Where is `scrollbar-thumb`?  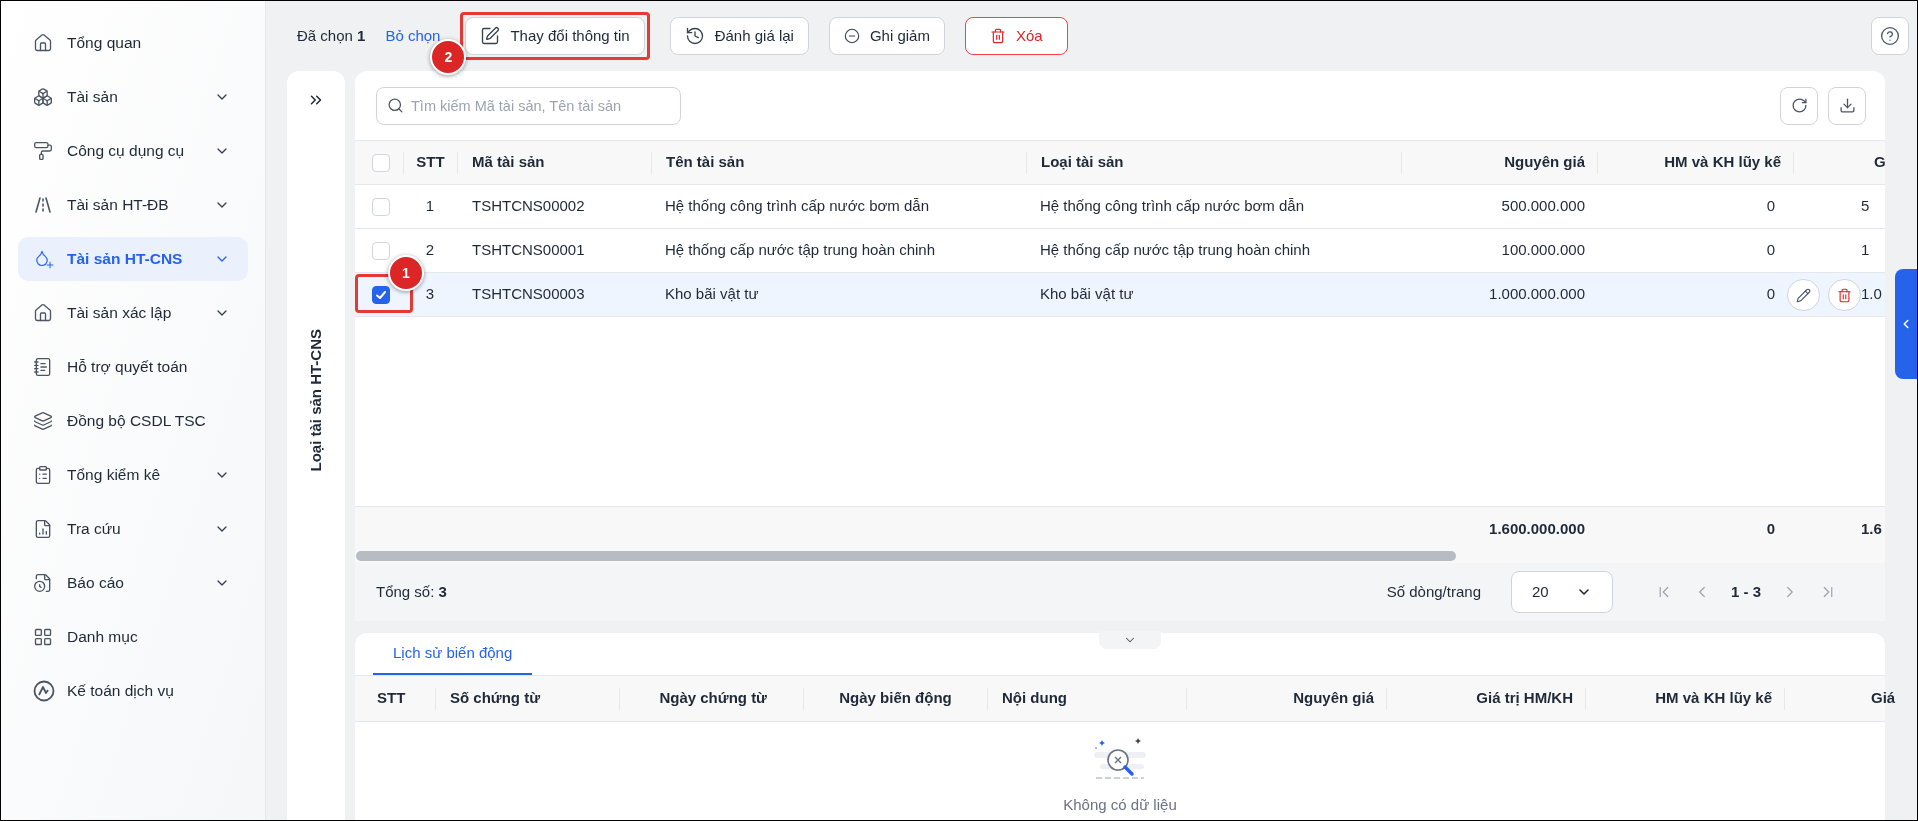 scrollbar-thumb is located at coordinates (906, 556).